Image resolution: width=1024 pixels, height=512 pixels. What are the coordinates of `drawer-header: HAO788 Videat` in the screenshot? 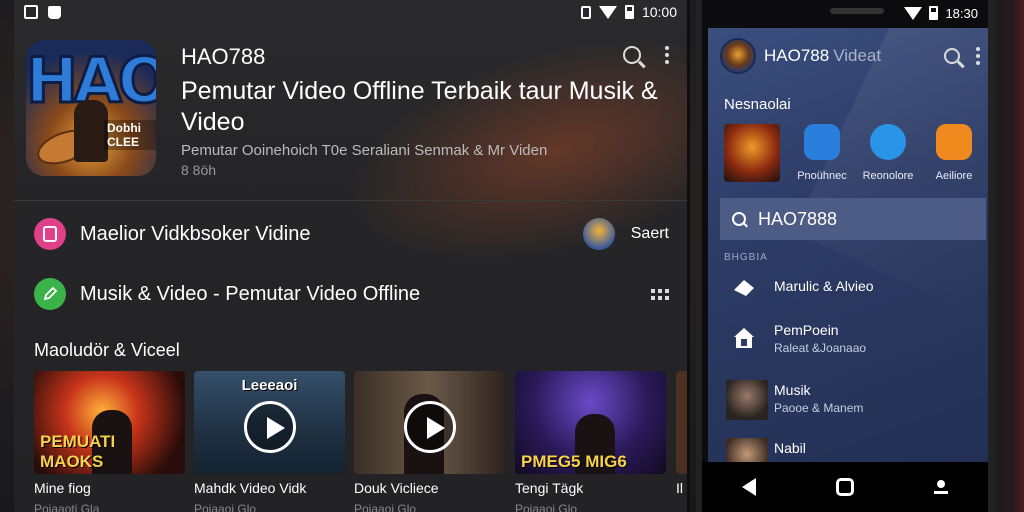 It's located at (850, 56).